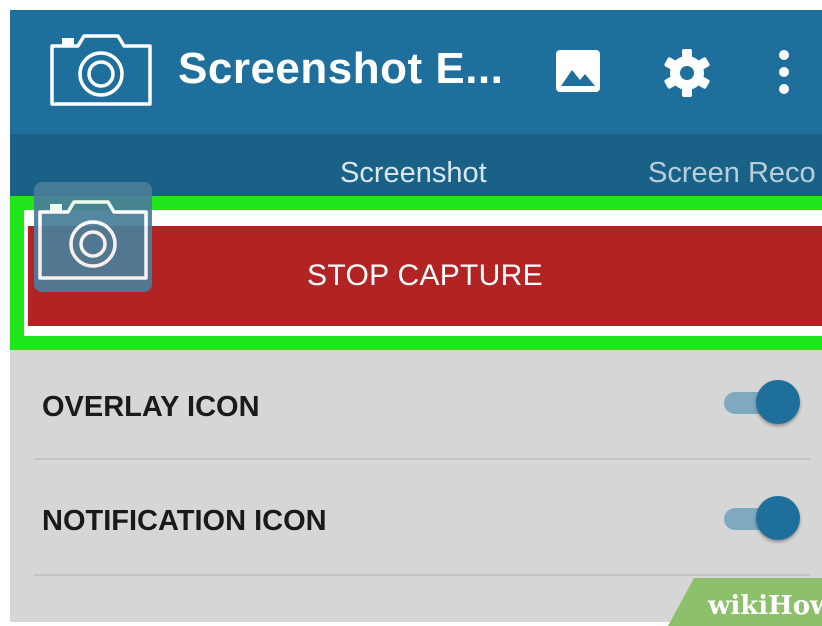  I want to click on notification-icon-label: NOTIFICATION ICON, so click(184, 521).